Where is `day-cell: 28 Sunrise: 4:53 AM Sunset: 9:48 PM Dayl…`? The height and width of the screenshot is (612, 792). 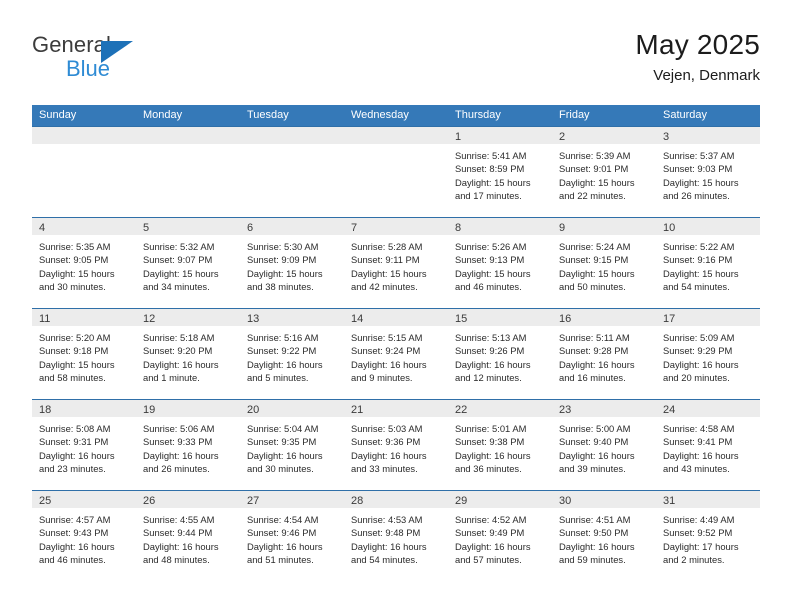 day-cell: 28 Sunrise: 4:53 AM Sunset: 9:48 PM Dayl… is located at coordinates (396, 536).